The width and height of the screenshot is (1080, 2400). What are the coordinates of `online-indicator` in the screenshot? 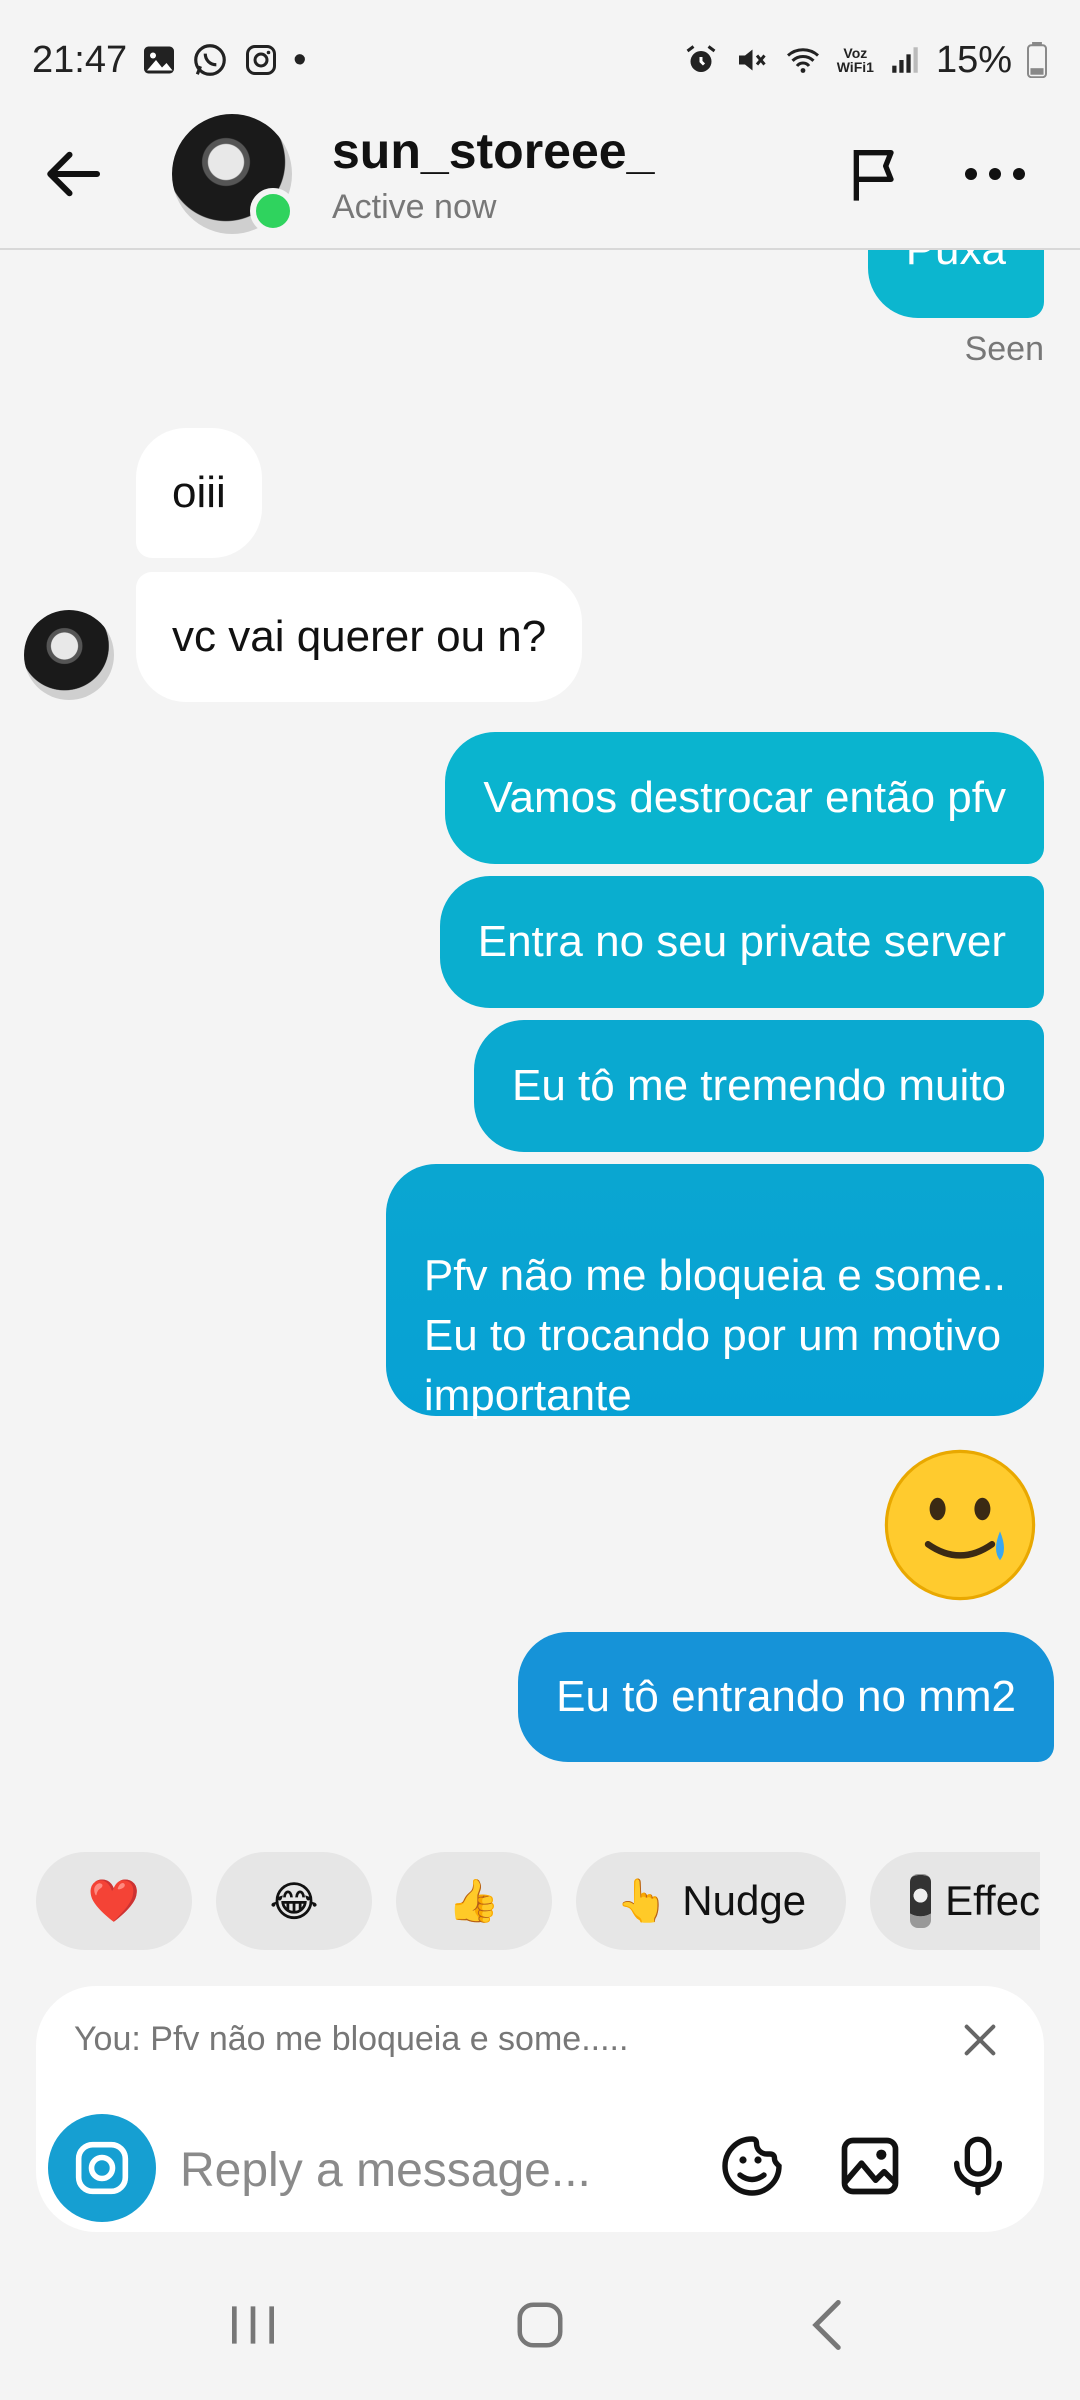 It's located at (273, 211).